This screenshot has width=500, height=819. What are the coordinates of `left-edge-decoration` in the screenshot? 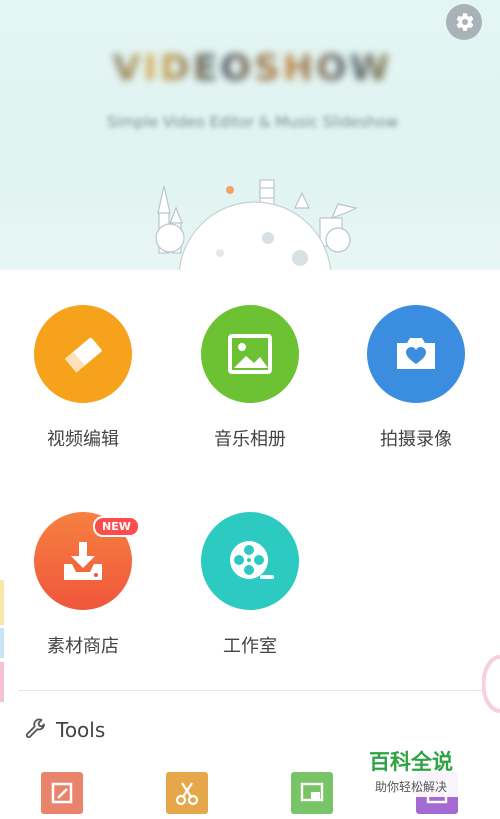 It's located at (2, 641).